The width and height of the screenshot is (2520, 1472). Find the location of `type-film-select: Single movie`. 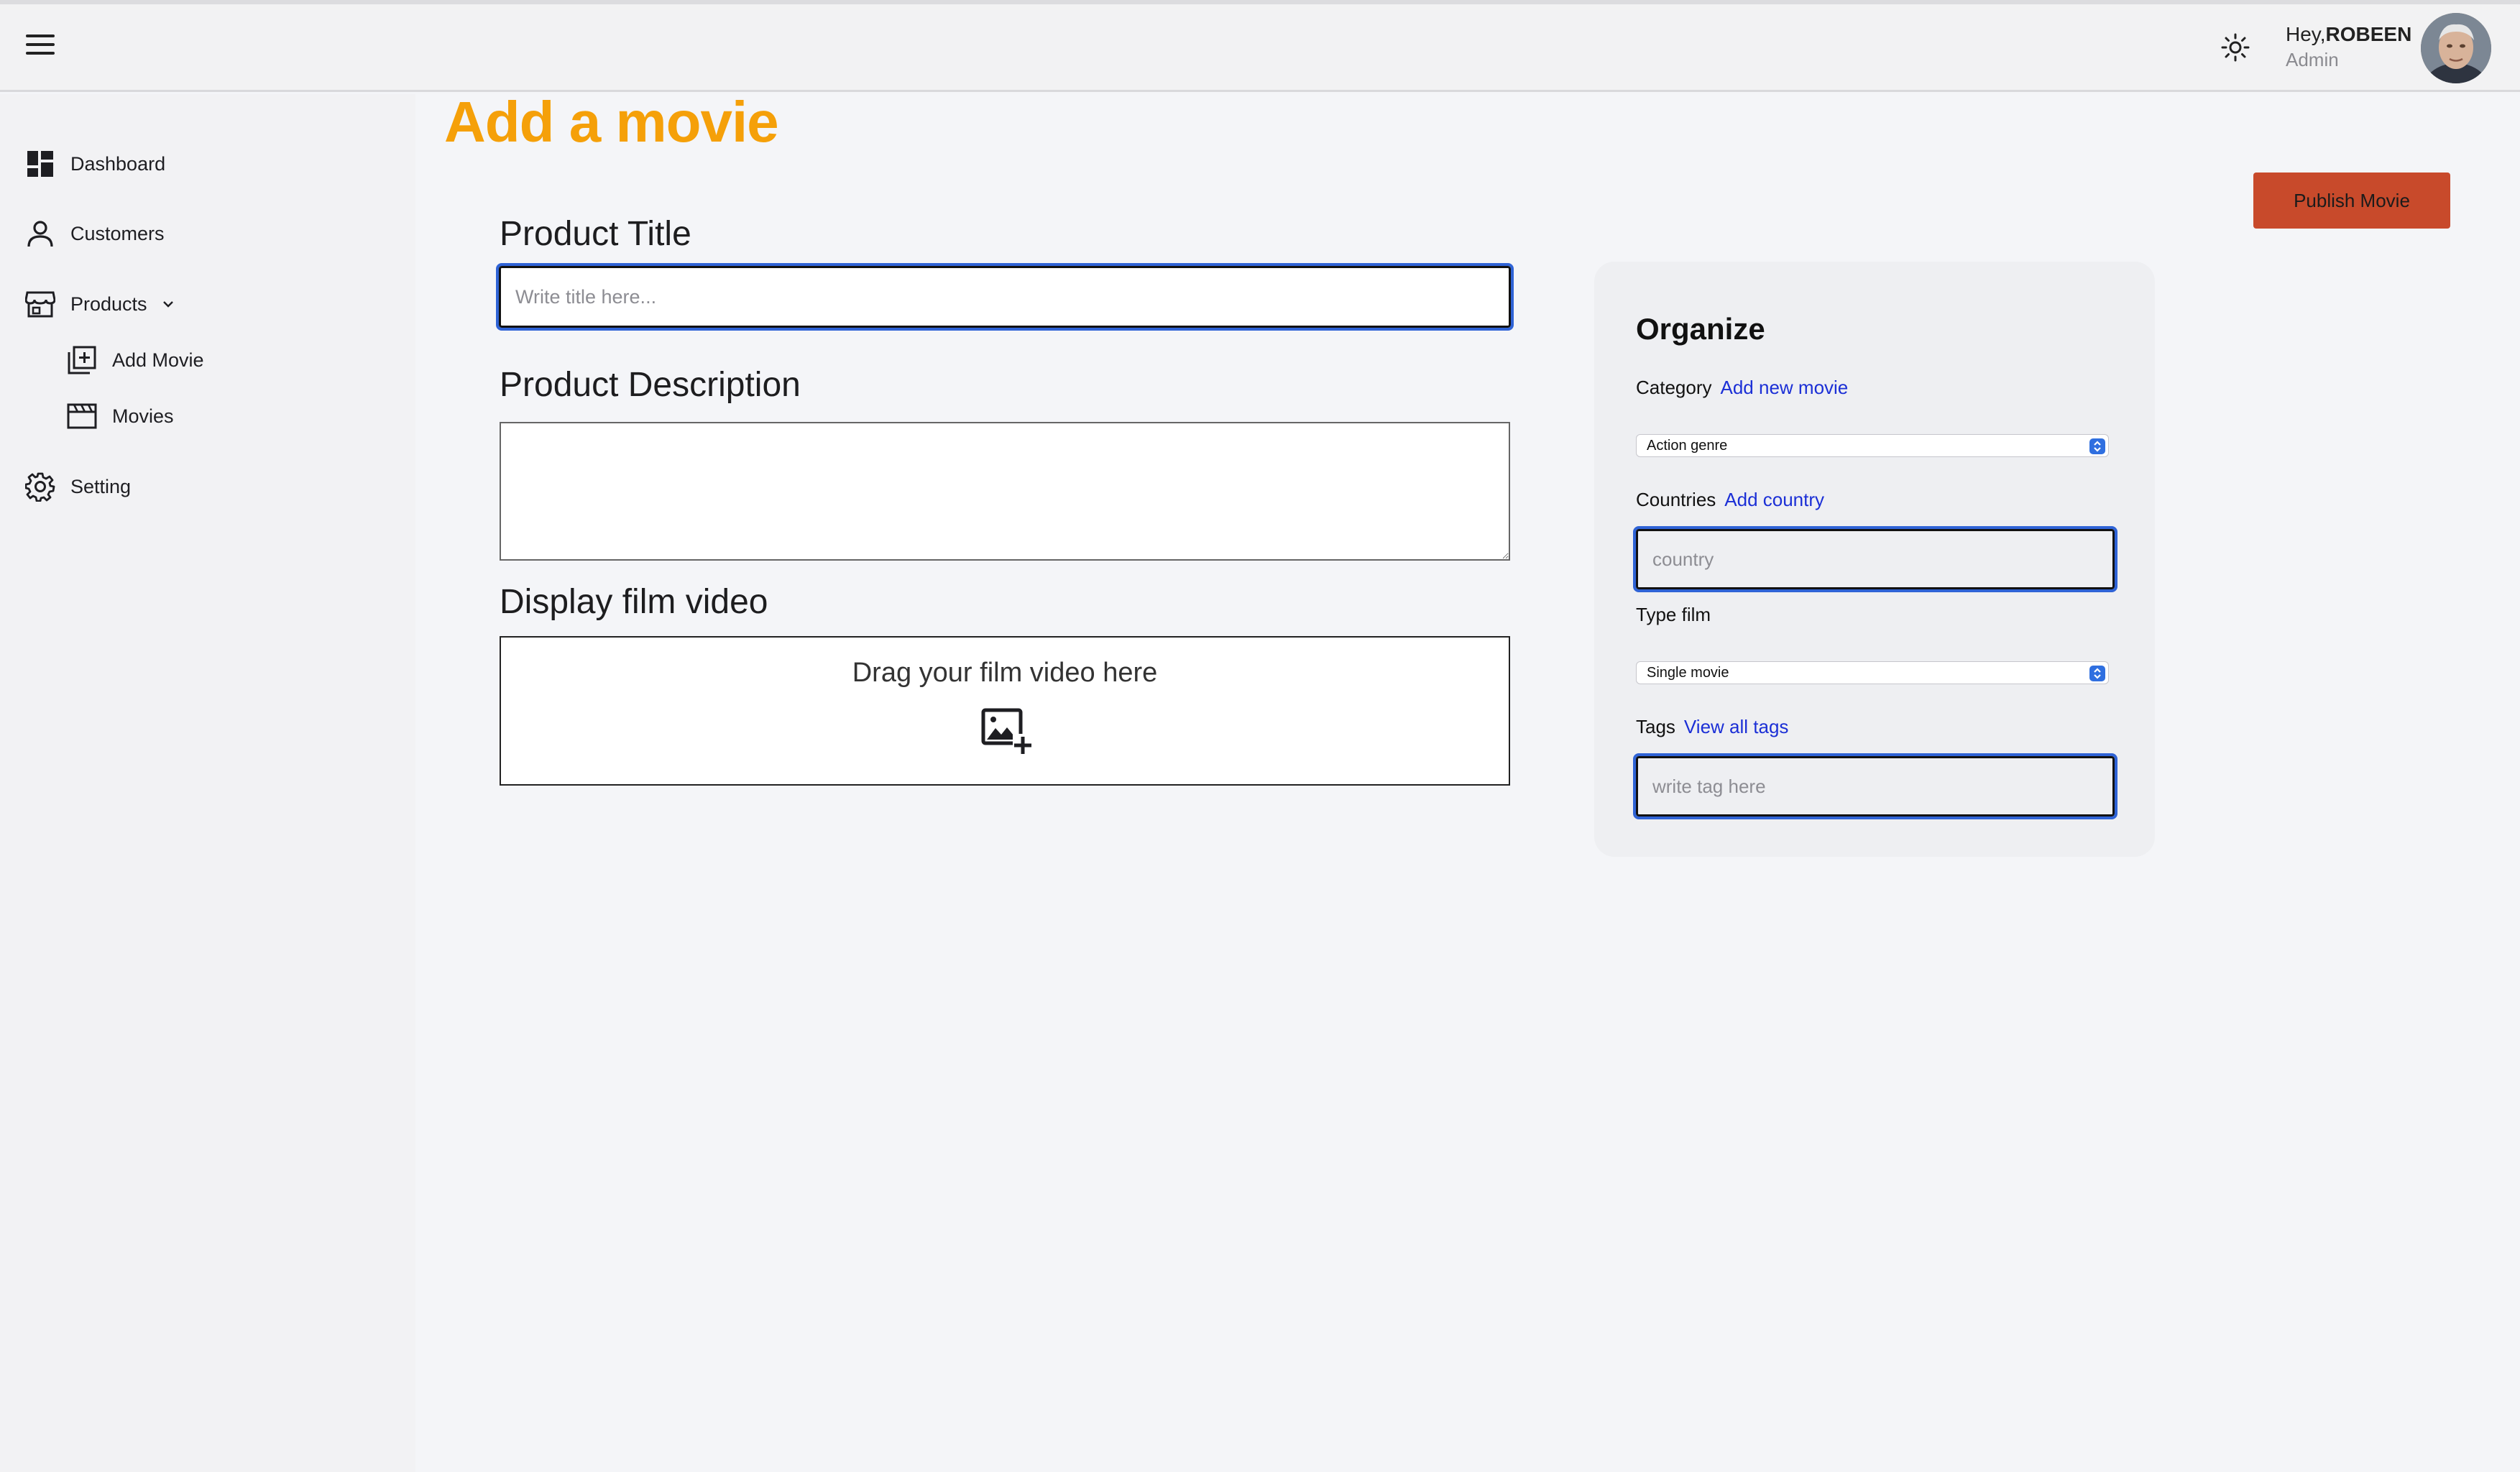

type-film-select: Single movie is located at coordinates (1872, 672).